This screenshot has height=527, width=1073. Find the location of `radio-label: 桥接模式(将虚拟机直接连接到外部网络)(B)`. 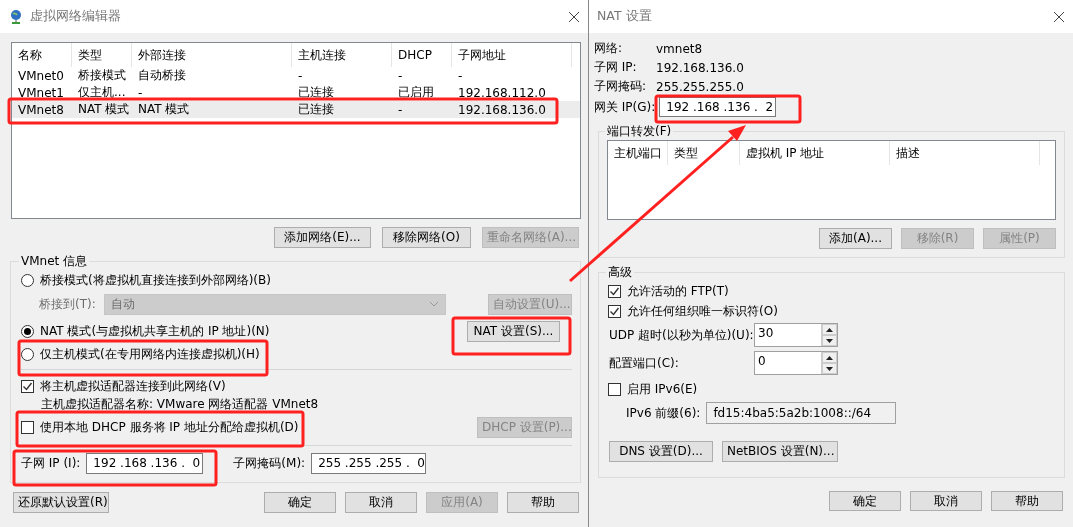

radio-label: 桥接模式(将虚拟机直接连接到外部网络)(B) is located at coordinates (155, 280).